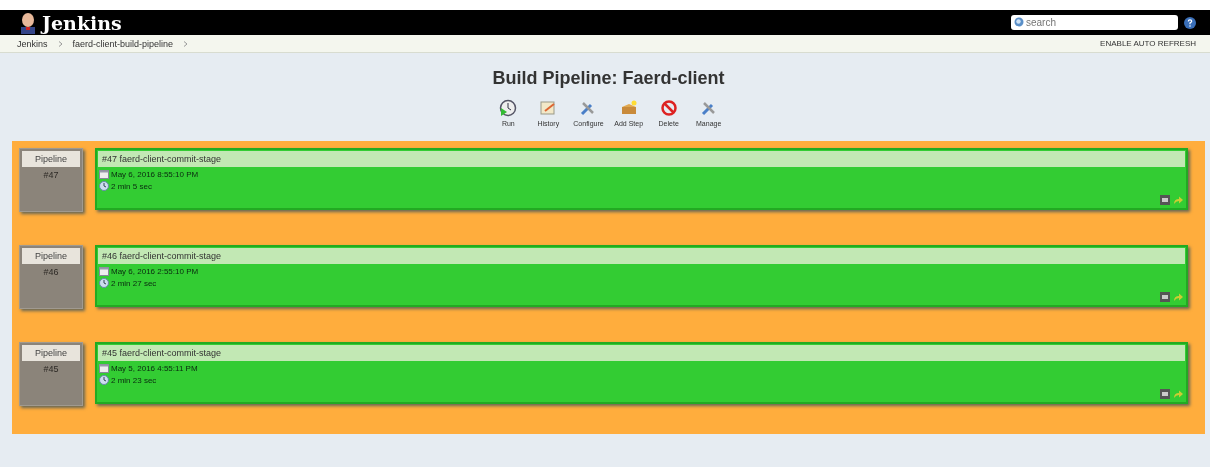 Image resolution: width=1210 pixels, height=467 pixels. What do you see at coordinates (32, 43) in the screenshot?
I see `breadcrumb-link: Jenkins` at bounding box center [32, 43].